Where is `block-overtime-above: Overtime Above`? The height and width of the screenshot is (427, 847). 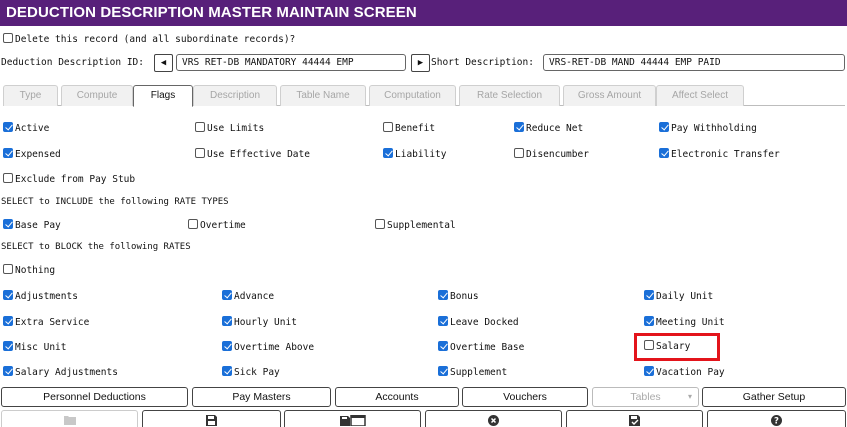
block-overtime-above: Overtime Above is located at coordinates (268, 347).